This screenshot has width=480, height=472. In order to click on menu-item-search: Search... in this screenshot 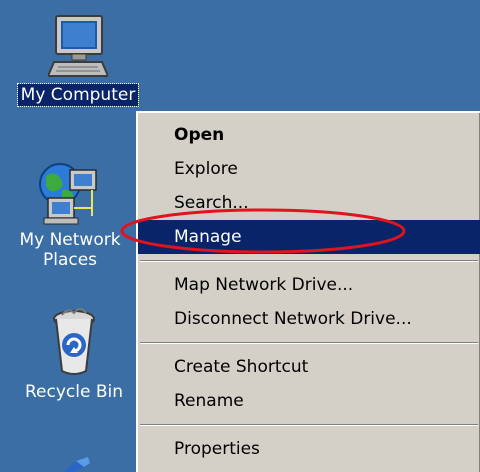, I will do `click(309, 203)`.